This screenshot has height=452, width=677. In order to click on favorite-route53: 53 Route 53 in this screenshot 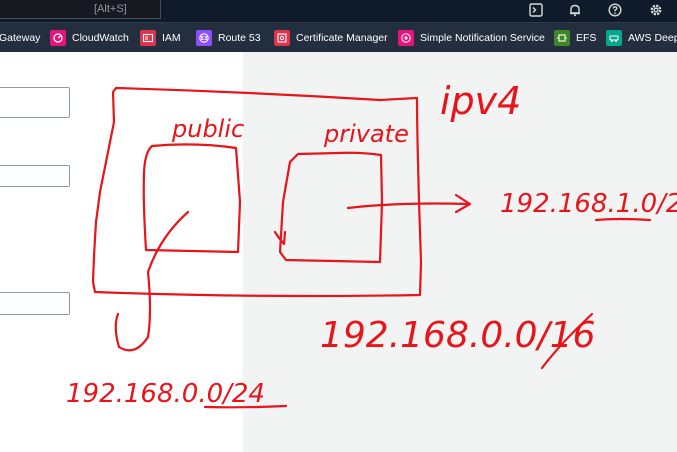, I will do `click(228, 37)`.